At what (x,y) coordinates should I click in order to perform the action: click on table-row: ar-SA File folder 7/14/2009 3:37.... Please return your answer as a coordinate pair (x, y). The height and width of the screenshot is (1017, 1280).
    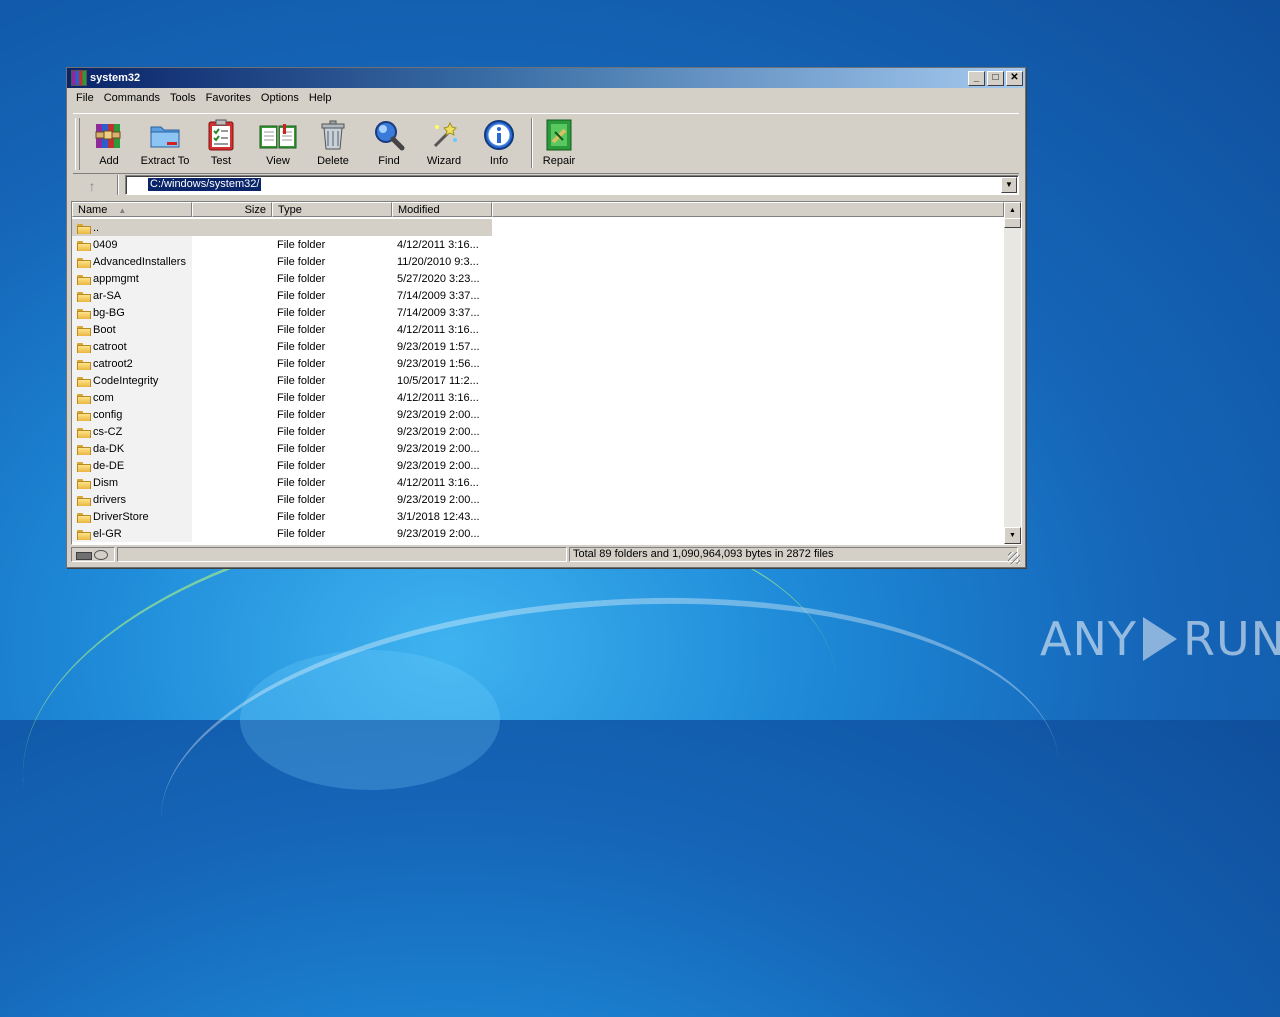
    Looking at the image, I should click on (538, 295).